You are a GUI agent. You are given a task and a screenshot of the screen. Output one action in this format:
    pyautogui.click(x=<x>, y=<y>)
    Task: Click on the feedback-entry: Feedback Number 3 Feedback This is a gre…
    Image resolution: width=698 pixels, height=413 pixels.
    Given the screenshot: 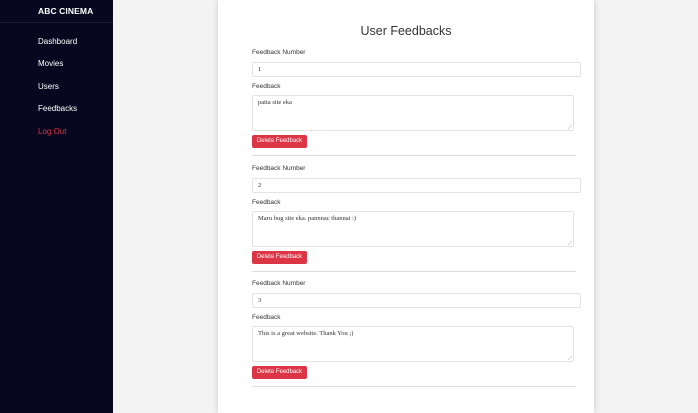 What is the action you would take?
    pyautogui.click(x=416, y=338)
    